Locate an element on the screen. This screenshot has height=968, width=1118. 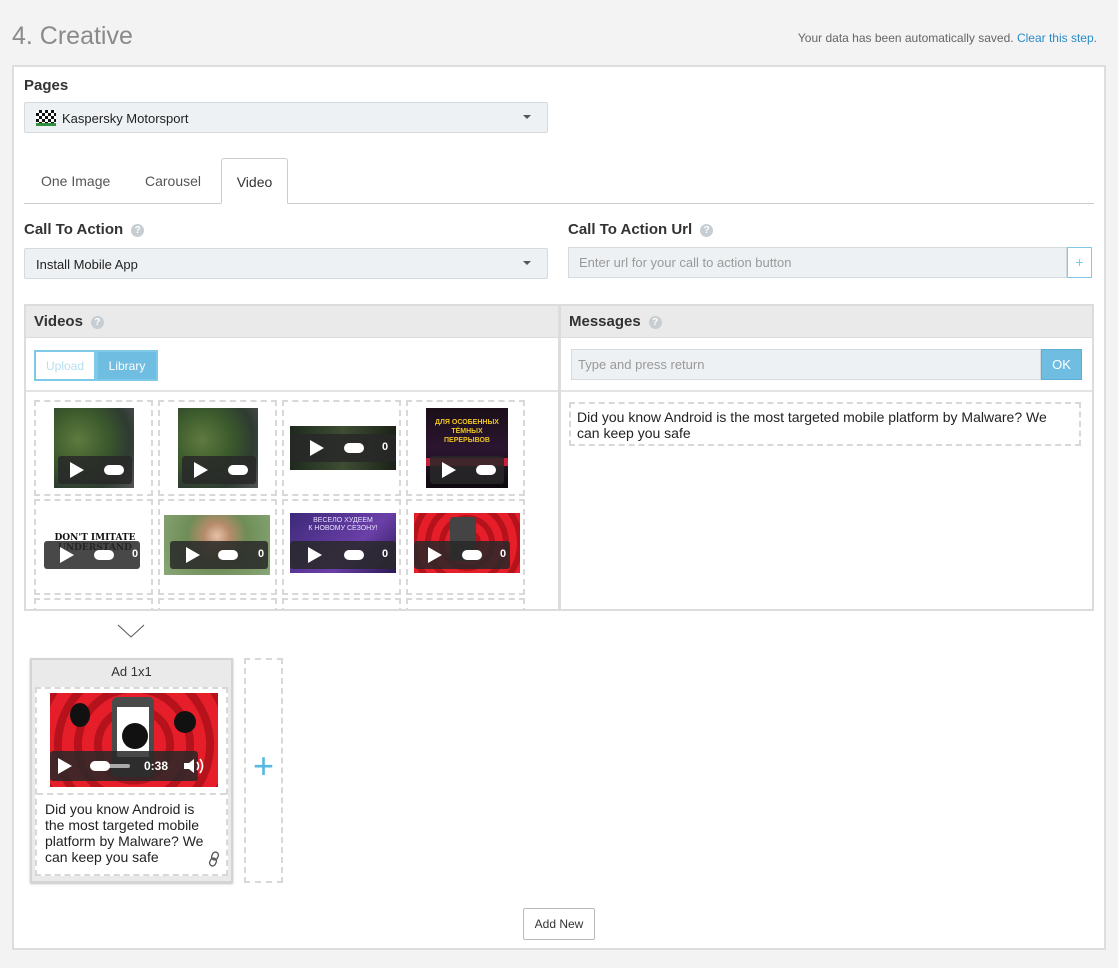
volume-icon is located at coordinates (194, 766).